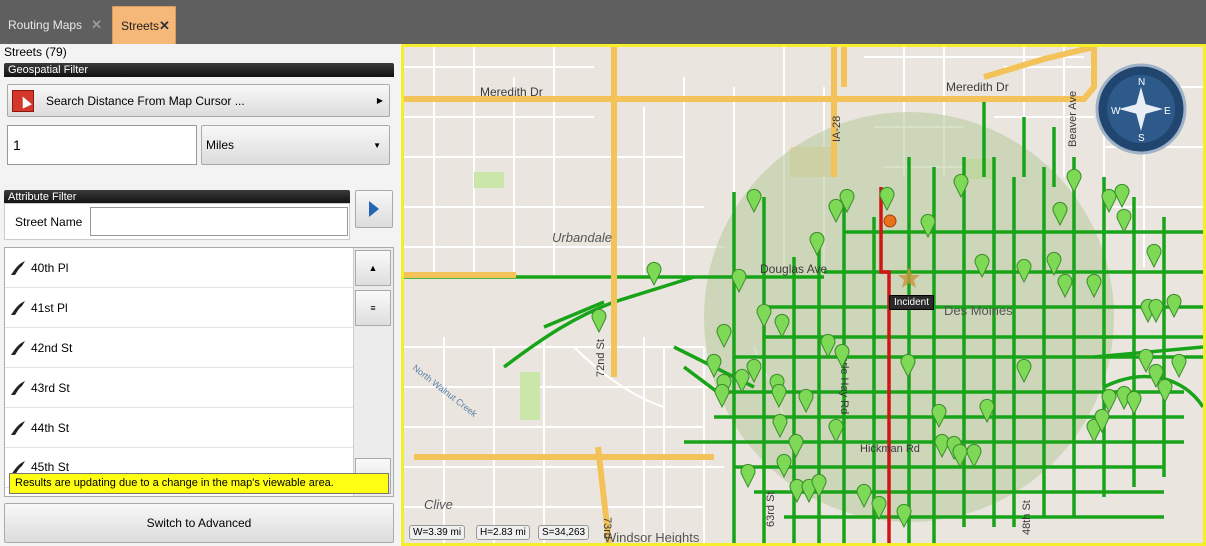  Describe the element at coordinates (177, 197) in the screenshot. I see `attribute-filter-header: Attribute Filter` at that location.